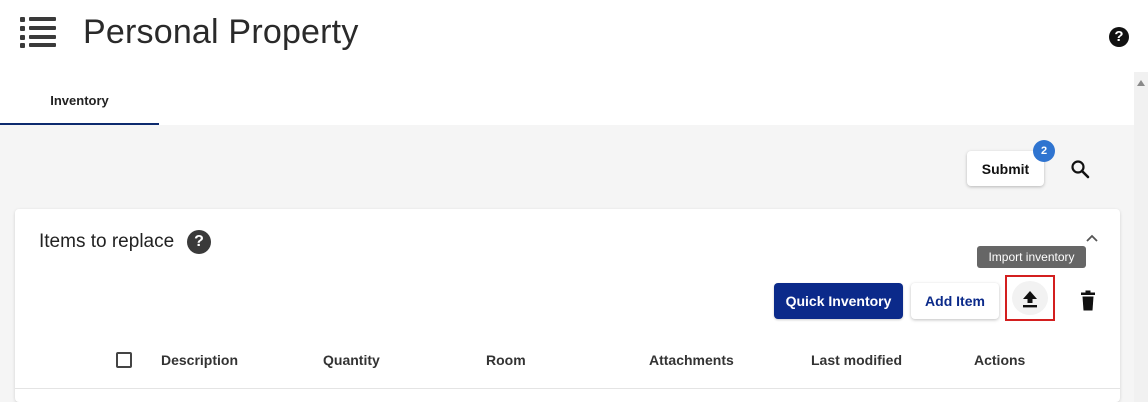 The image size is (1148, 402). I want to click on submit-count-badge: 2, so click(1044, 151).